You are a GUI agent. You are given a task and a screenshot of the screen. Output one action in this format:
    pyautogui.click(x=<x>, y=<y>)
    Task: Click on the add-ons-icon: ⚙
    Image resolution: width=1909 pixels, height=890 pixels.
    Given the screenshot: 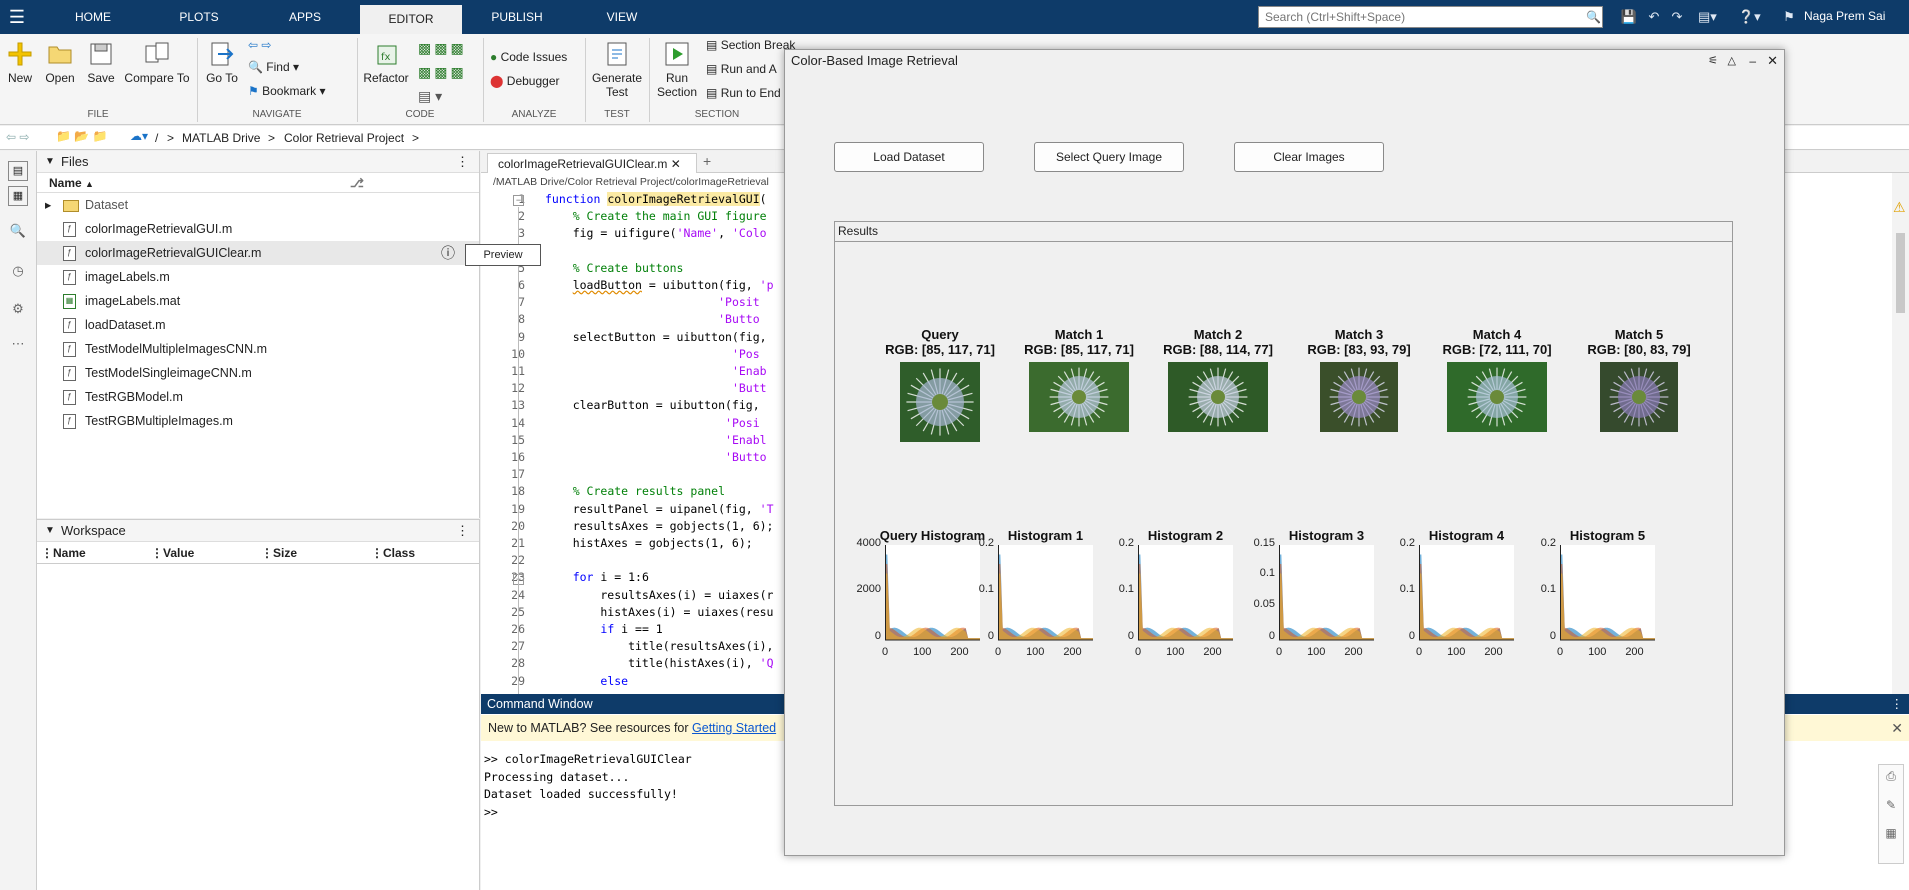 What is the action you would take?
    pyautogui.click(x=18, y=311)
    